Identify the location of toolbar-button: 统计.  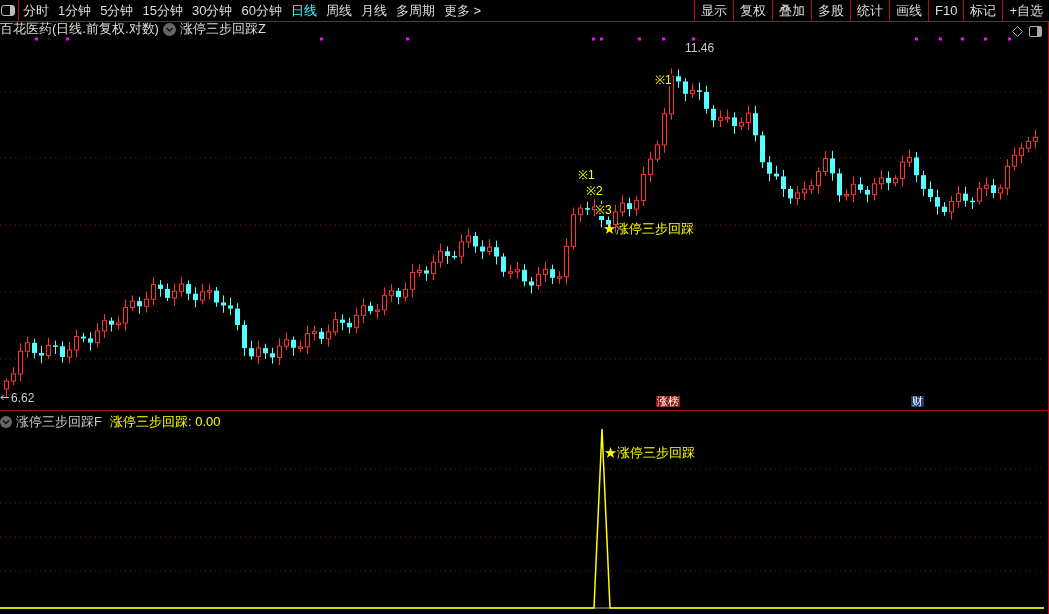
(869, 10).